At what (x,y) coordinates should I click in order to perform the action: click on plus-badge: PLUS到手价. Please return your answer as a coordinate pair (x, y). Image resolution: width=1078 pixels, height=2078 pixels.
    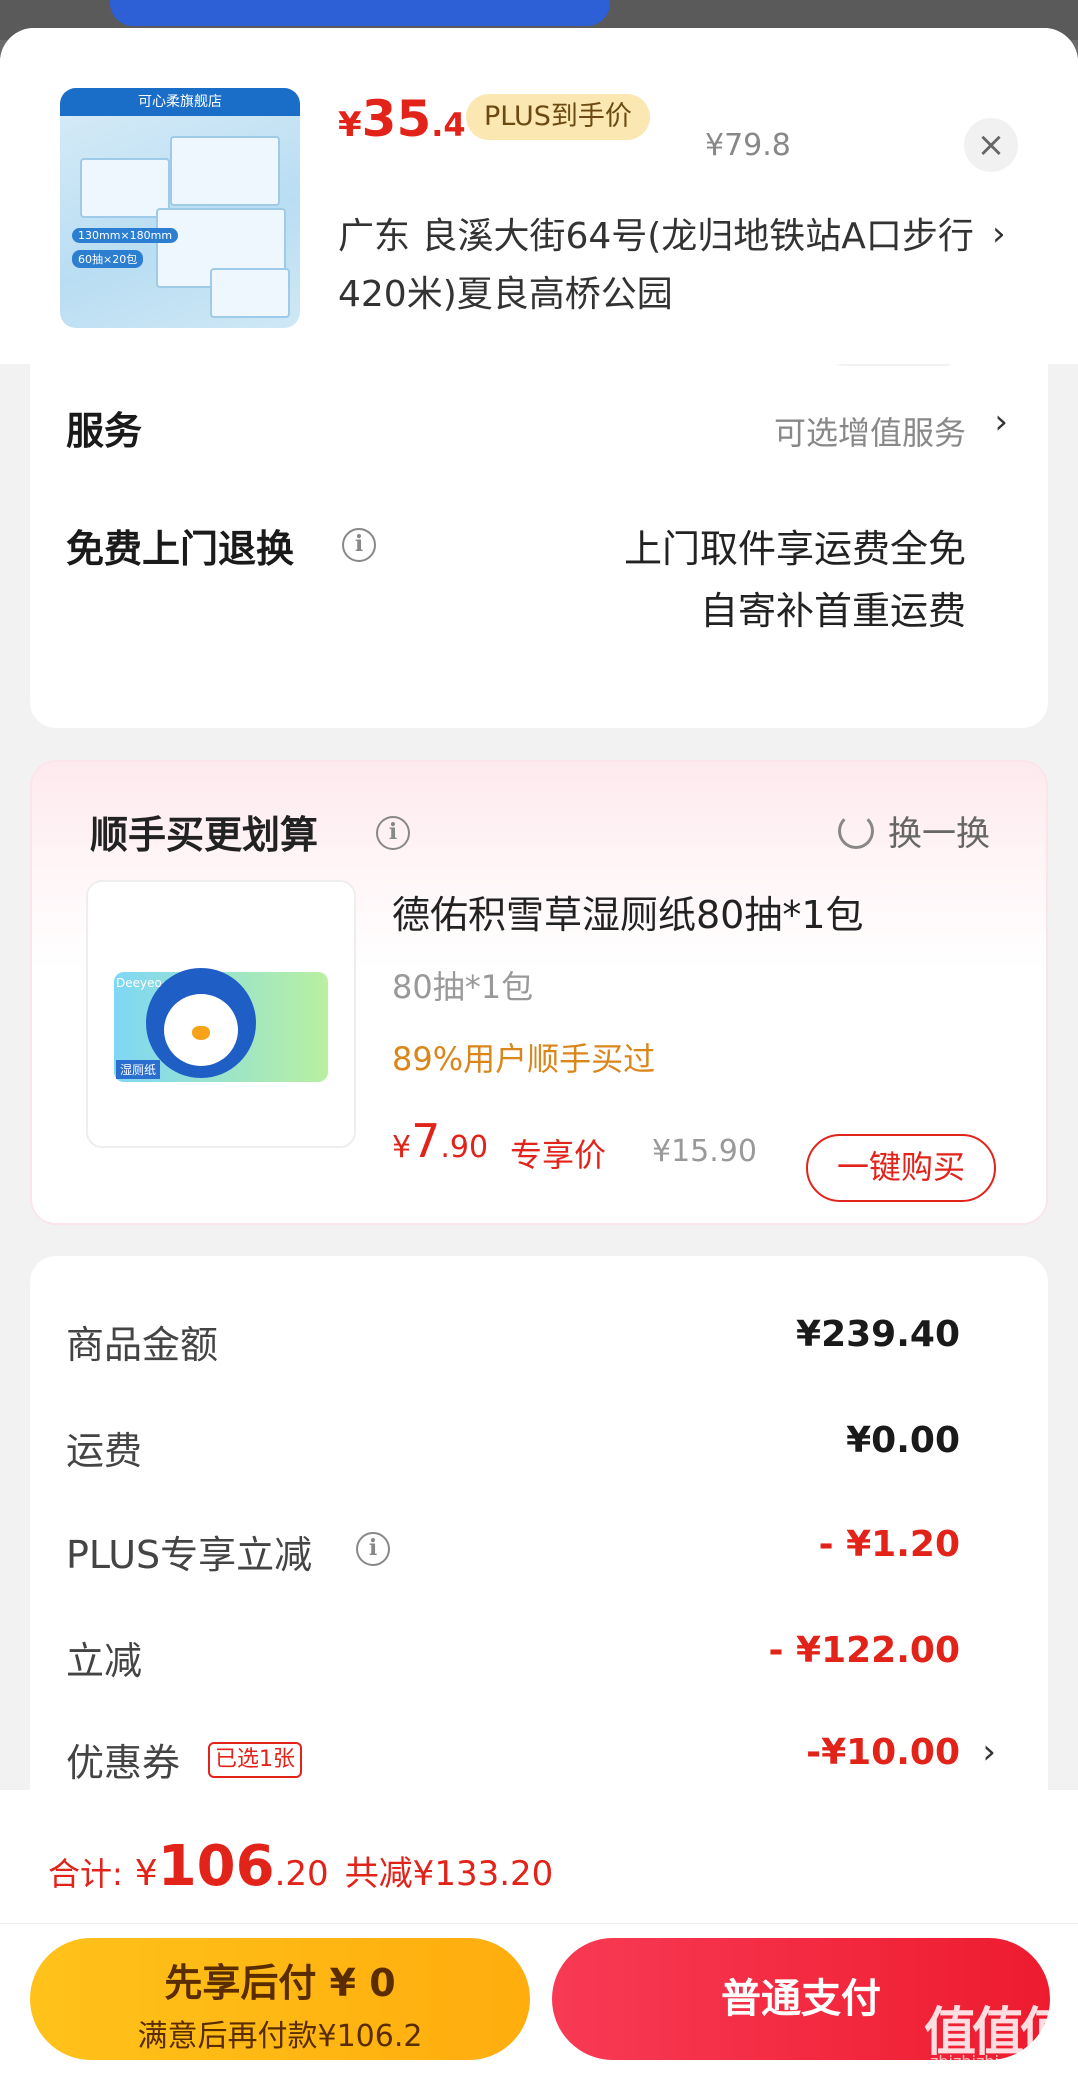
    Looking at the image, I should click on (558, 117).